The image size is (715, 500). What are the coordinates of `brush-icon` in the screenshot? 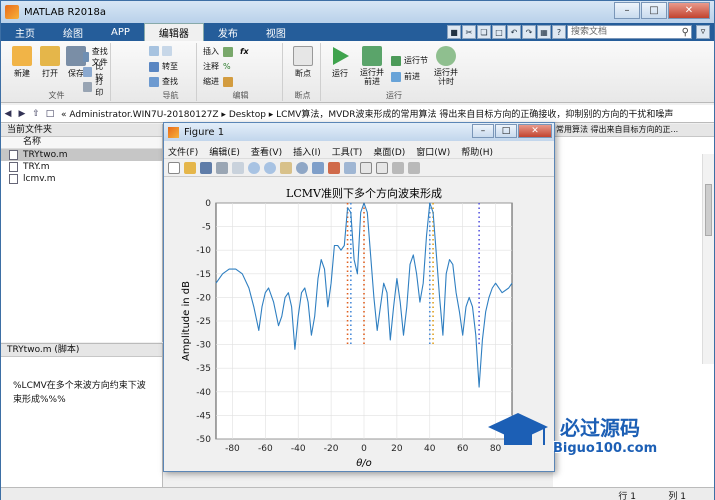 It's located at (334, 167).